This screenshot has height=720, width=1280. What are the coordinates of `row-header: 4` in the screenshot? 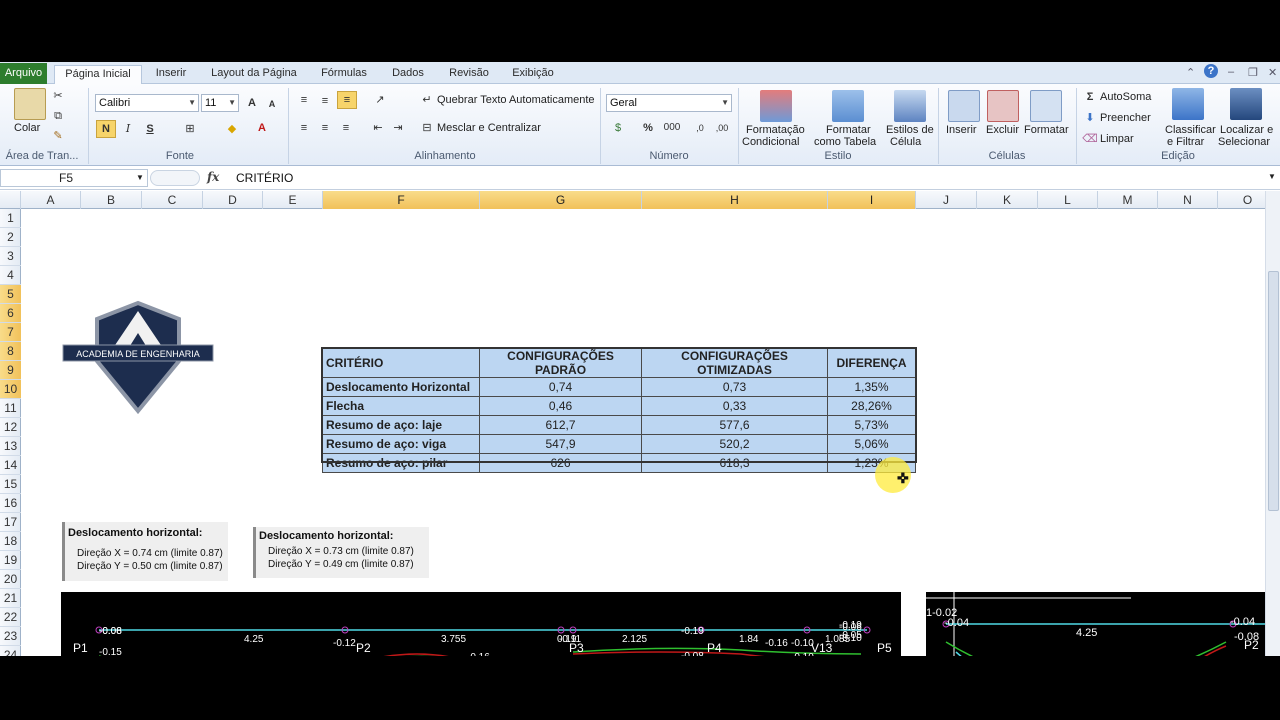 It's located at (10, 275).